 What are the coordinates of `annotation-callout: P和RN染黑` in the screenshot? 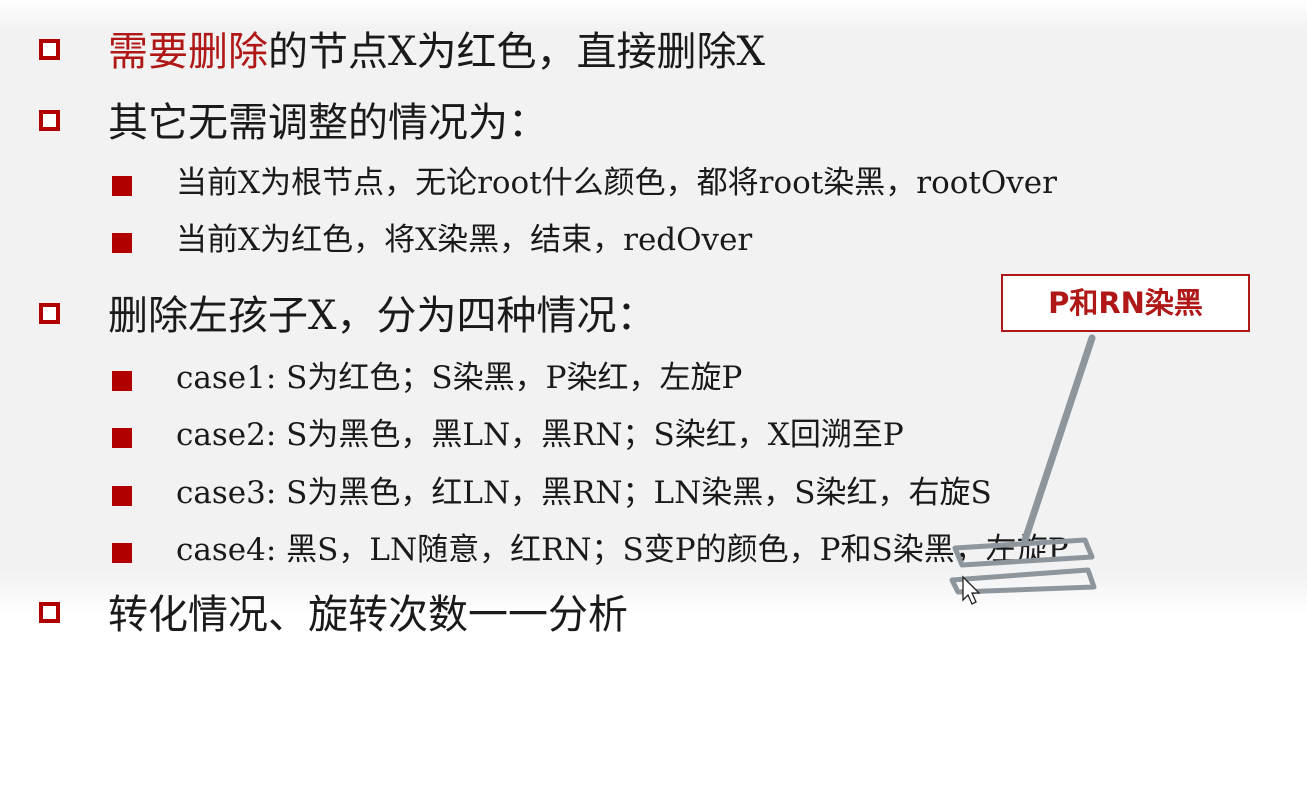 It's located at (1125, 303).